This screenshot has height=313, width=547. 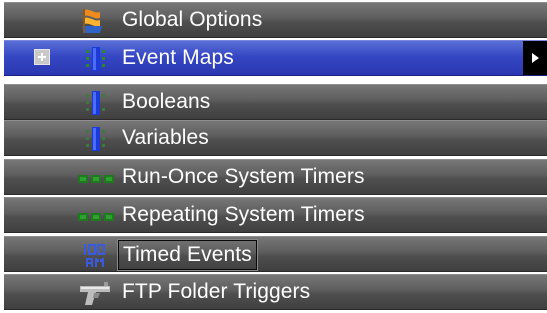 I want to click on tree-item-label: Variables, so click(x=165, y=137).